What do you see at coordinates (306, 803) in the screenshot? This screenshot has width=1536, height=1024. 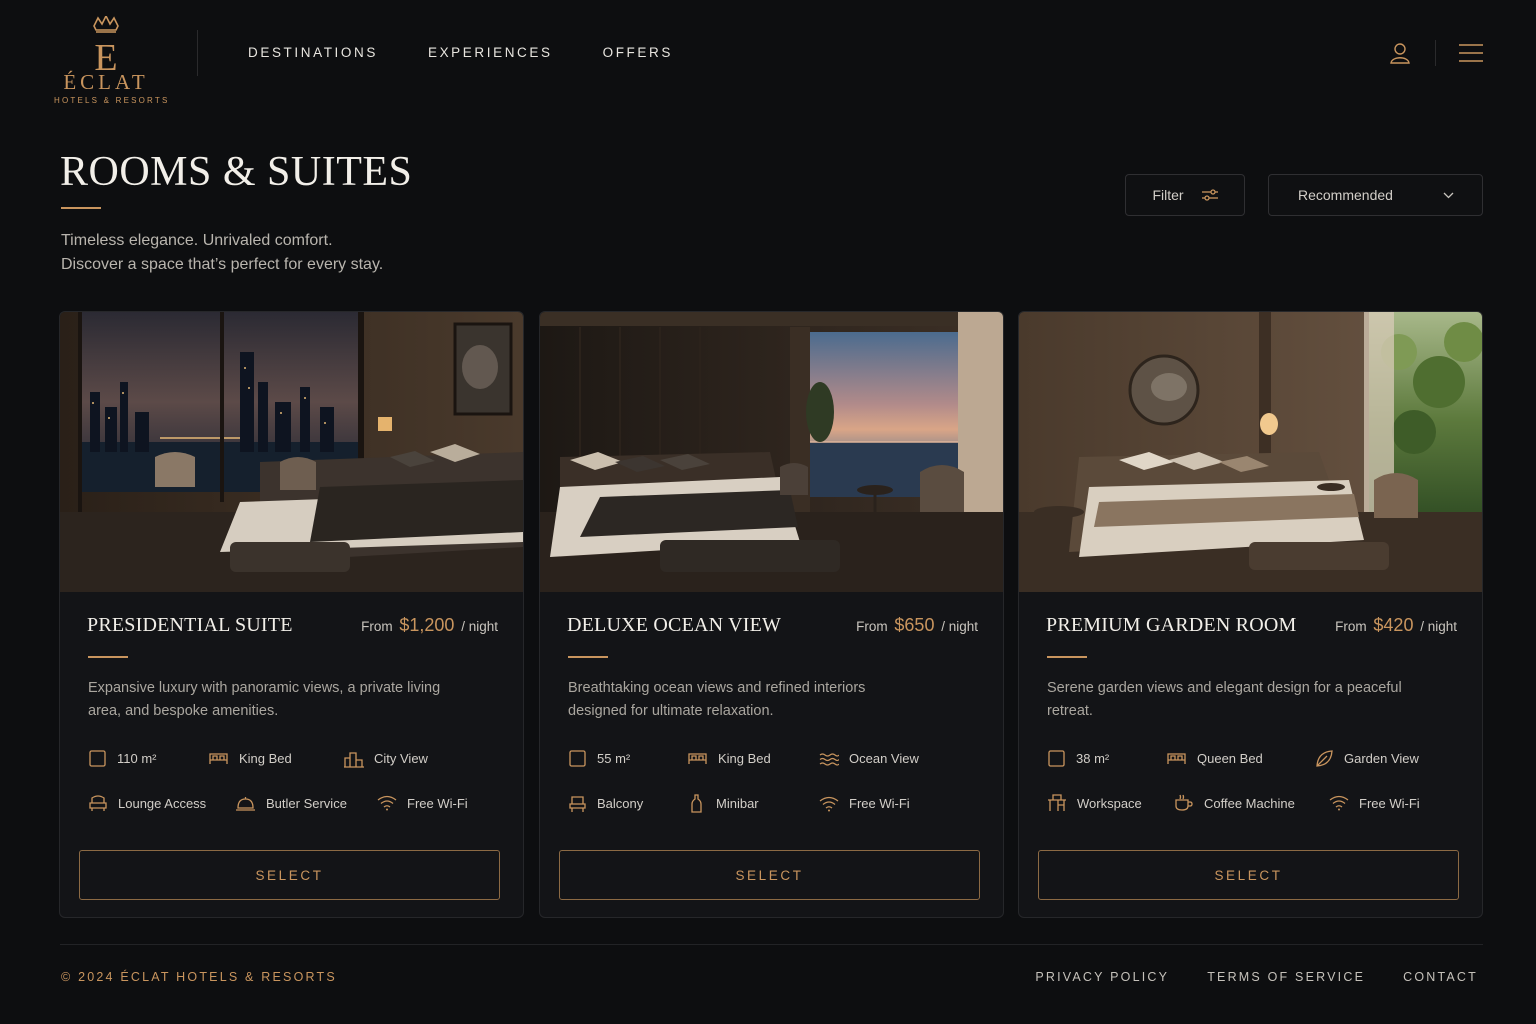 I see `amenity-butler: Butler Service` at bounding box center [306, 803].